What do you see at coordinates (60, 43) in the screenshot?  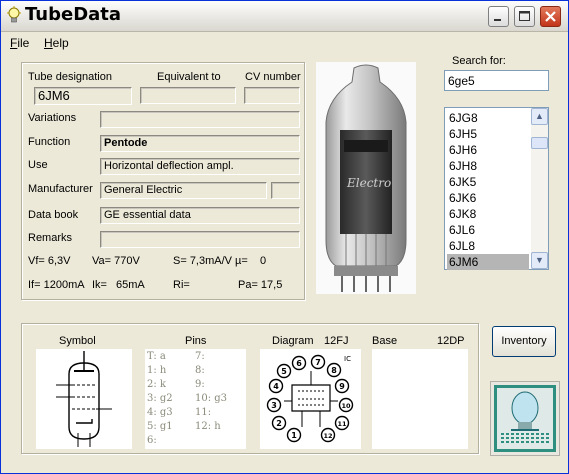 I see `menu-help-label: elp` at bounding box center [60, 43].